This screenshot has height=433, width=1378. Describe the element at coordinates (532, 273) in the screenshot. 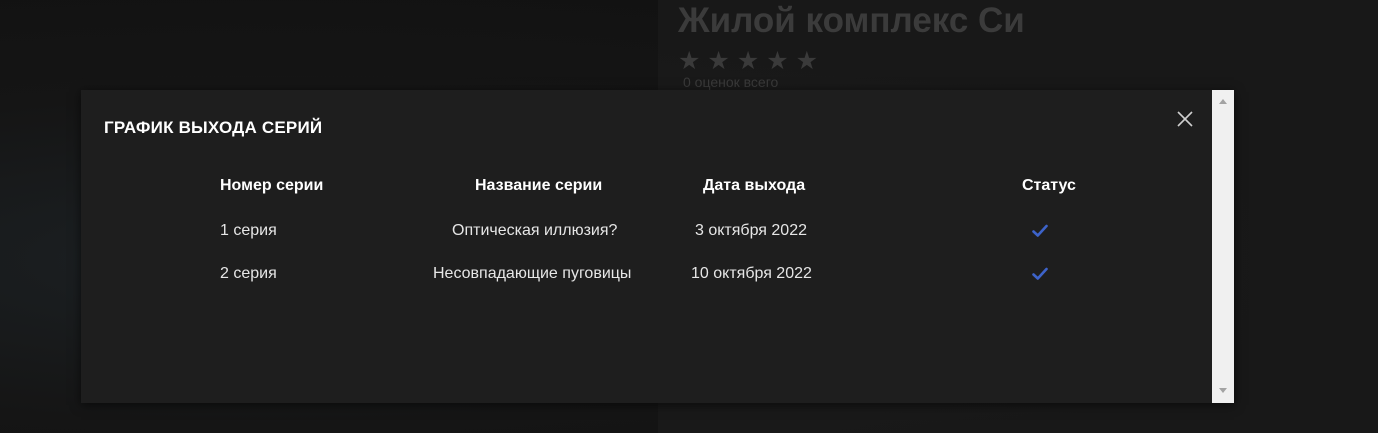

I see `episode-name: Несовпадающие пуговицы` at that location.